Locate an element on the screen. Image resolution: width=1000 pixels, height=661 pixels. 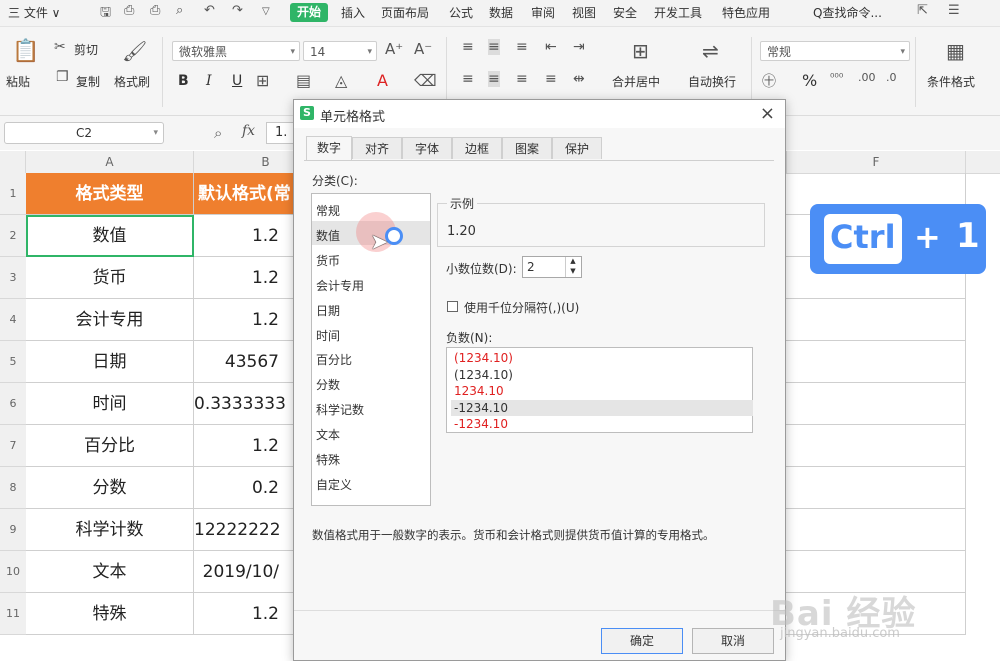
more-icon: ☰ is located at coordinates (954, 10).